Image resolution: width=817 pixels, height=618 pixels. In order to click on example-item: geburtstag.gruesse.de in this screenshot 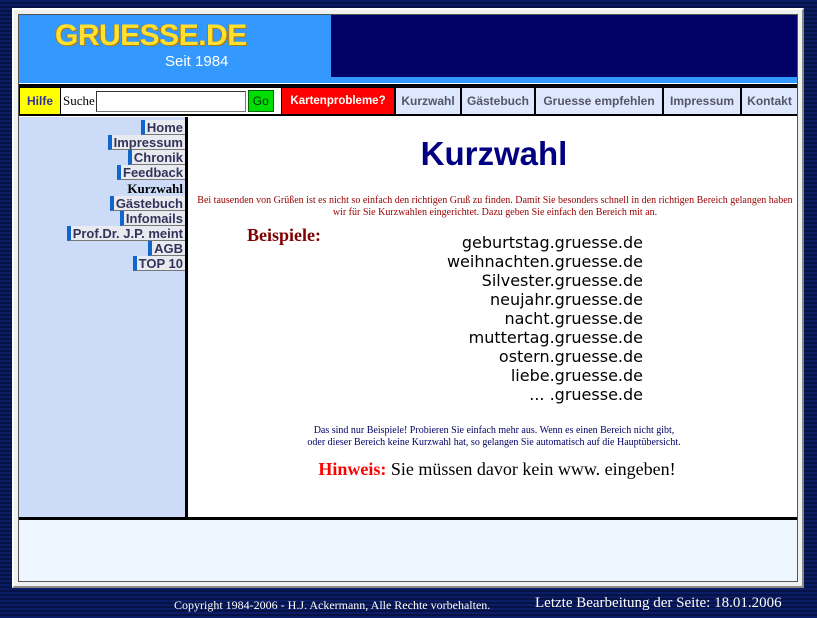, I will do `click(552, 242)`.